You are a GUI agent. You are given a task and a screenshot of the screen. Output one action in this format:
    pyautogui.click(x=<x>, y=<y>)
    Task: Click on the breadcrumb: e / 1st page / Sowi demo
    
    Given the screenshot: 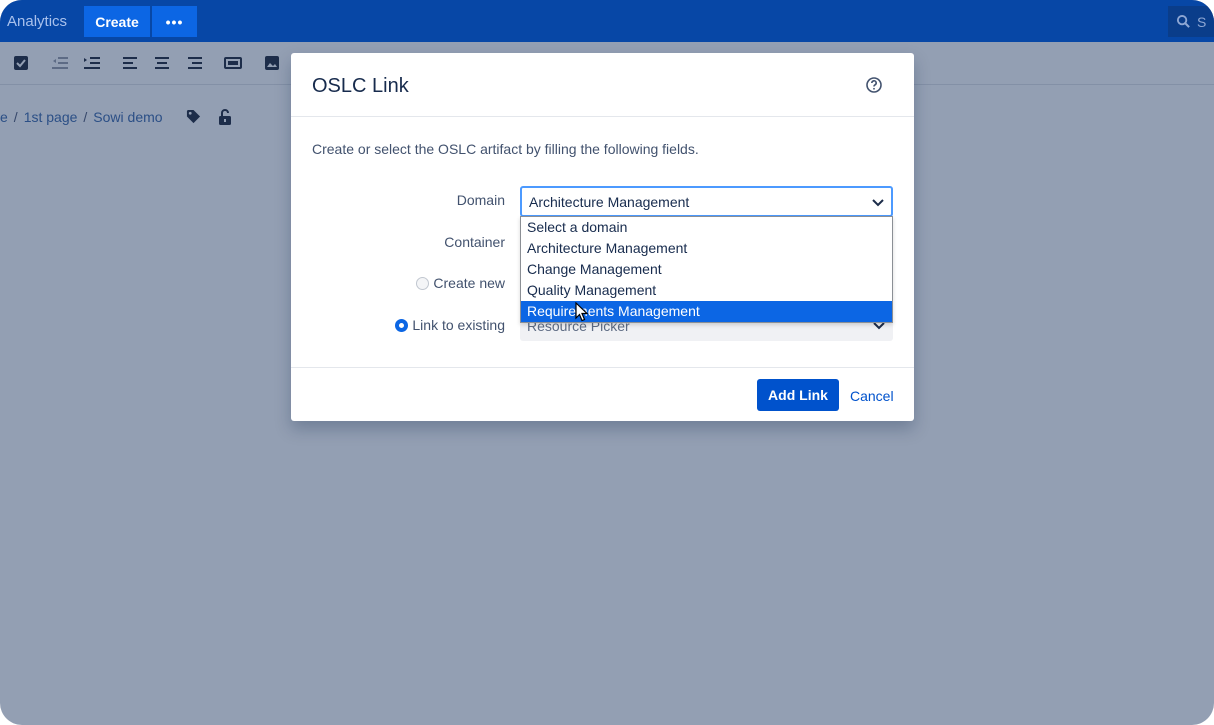 What is the action you would take?
    pyautogui.click(x=81, y=117)
    